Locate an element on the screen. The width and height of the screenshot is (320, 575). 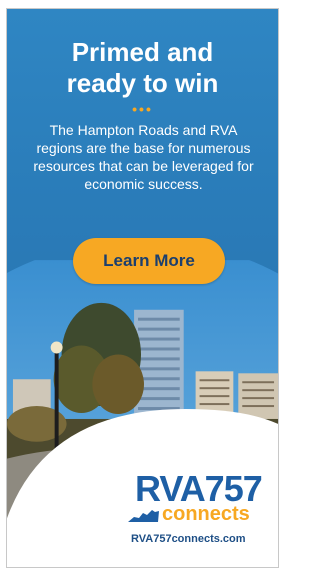
learn-more-button: Learn More is located at coordinates (149, 261).